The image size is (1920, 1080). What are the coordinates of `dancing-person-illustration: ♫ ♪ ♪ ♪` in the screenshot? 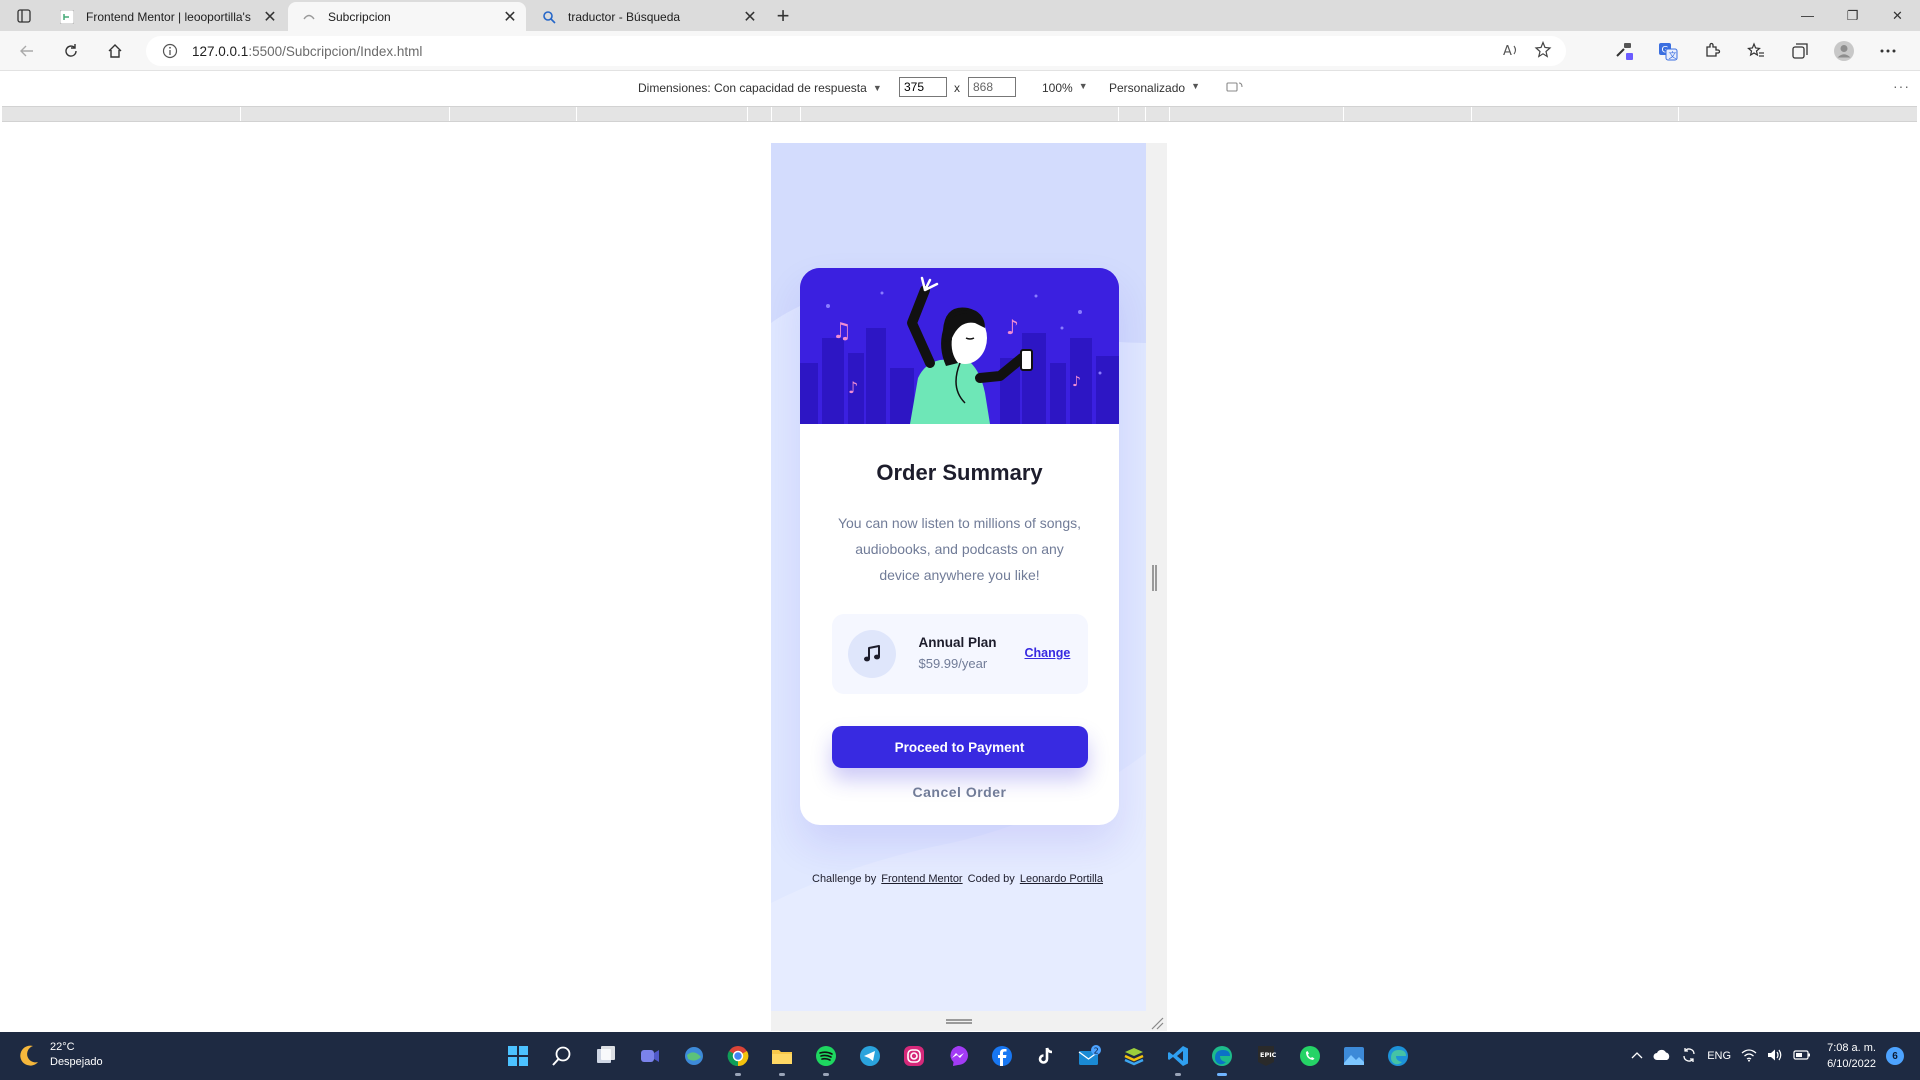 It's located at (959, 346).